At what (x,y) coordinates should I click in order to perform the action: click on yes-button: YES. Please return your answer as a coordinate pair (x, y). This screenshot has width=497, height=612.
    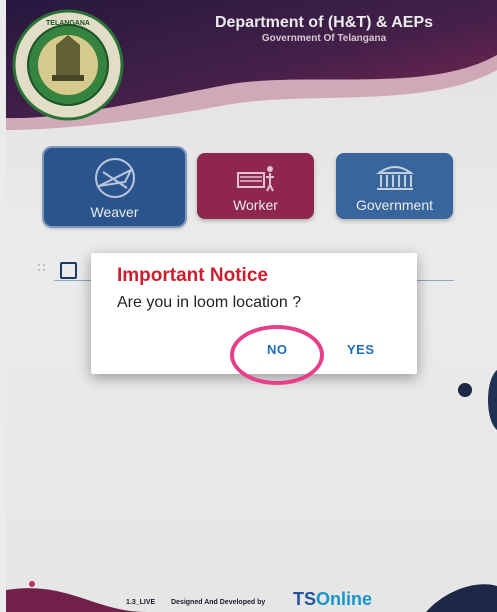
    Looking at the image, I should click on (361, 349).